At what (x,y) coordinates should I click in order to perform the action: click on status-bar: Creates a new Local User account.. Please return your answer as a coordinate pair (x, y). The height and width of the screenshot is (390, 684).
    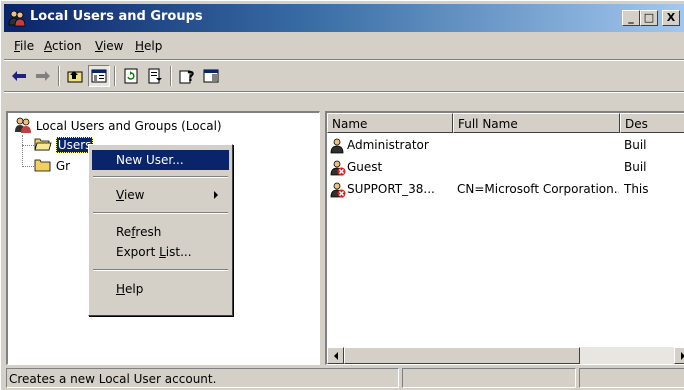
    Looking at the image, I should click on (344, 378).